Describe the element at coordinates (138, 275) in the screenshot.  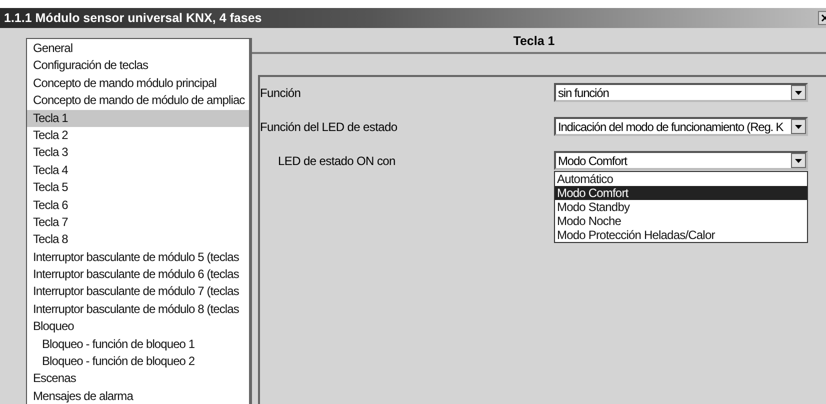
I see `list-item: Interruptor basculante de módulo 6 (teclas` at that location.